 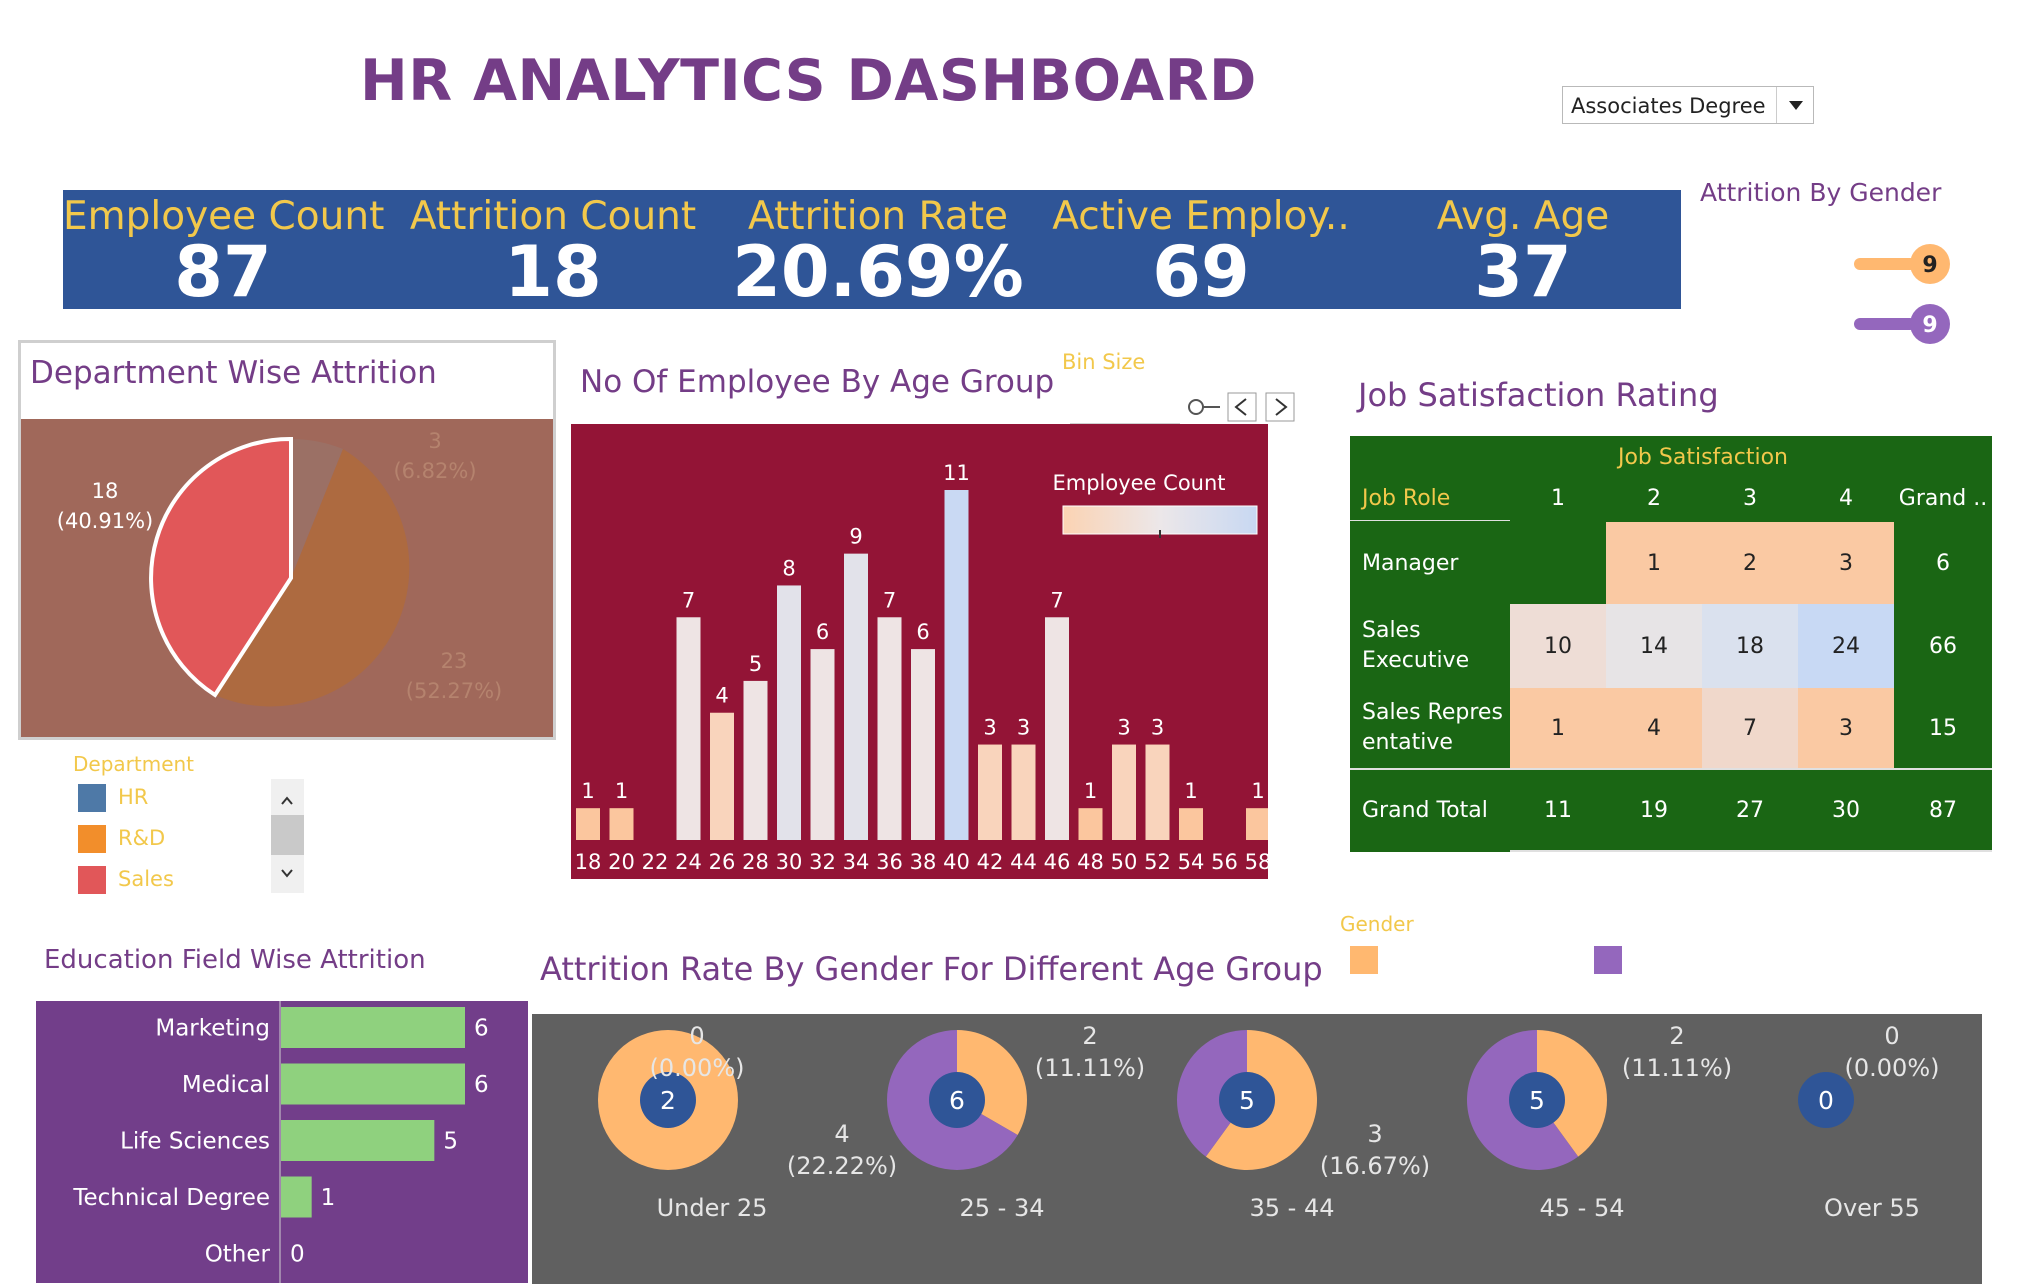 What do you see at coordinates (1885, 264) in the screenshot?
I see `gender-bar-female` at bounding box center [1885, 264].